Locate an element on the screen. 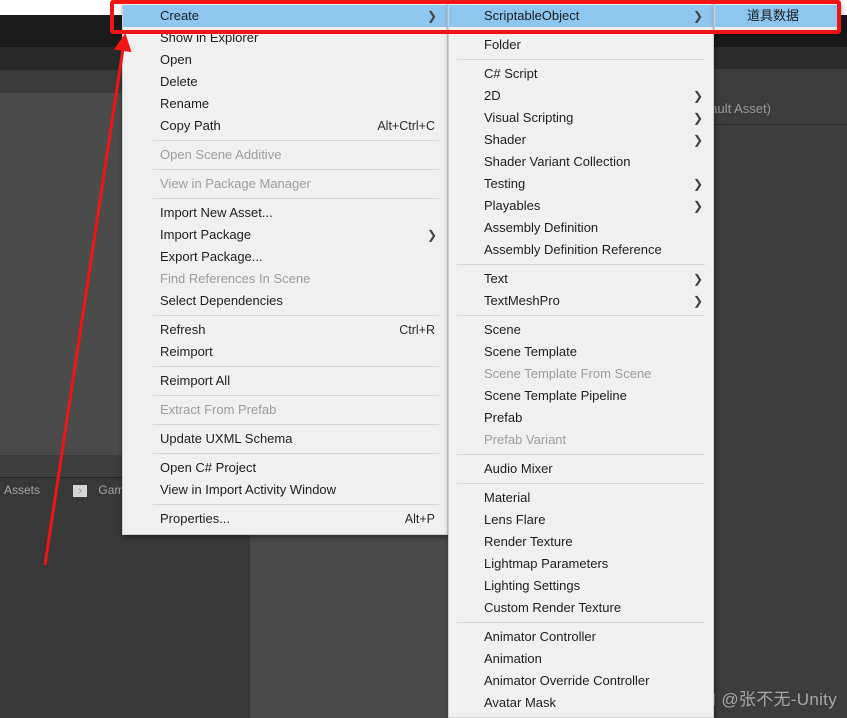 This screenshot has width=847, height=718. menu-item-shader: Shader ❯ is located at coordinates (581, 140).